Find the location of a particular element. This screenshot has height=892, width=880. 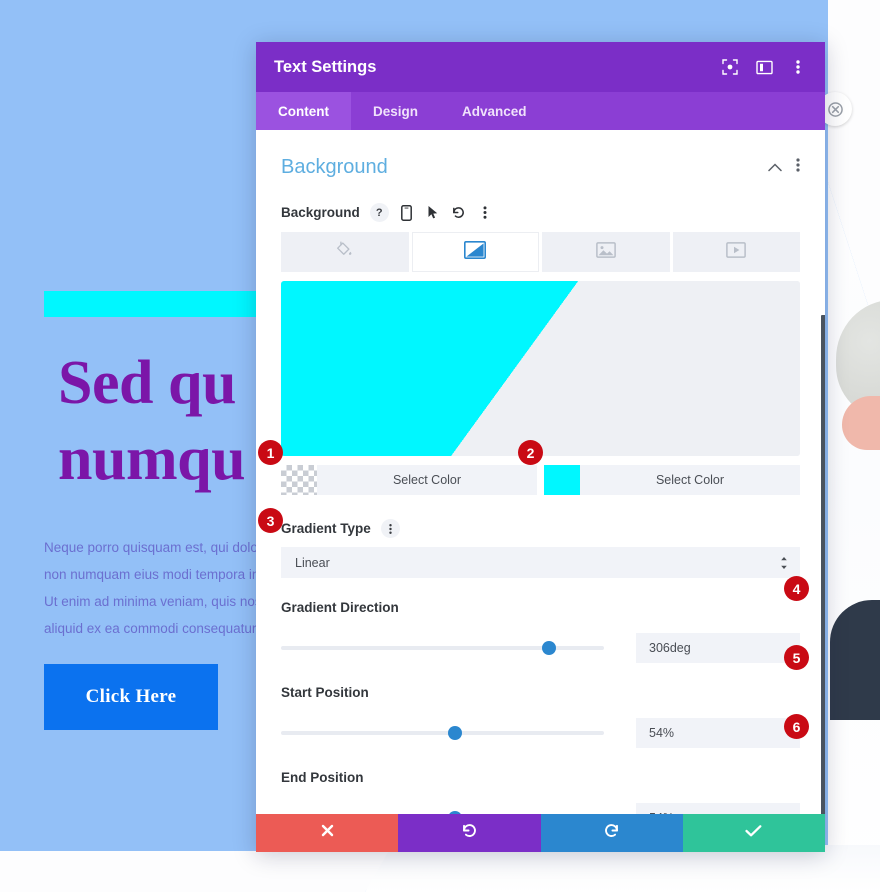

cursor-hover-icon is located at coordinates (433, 213).